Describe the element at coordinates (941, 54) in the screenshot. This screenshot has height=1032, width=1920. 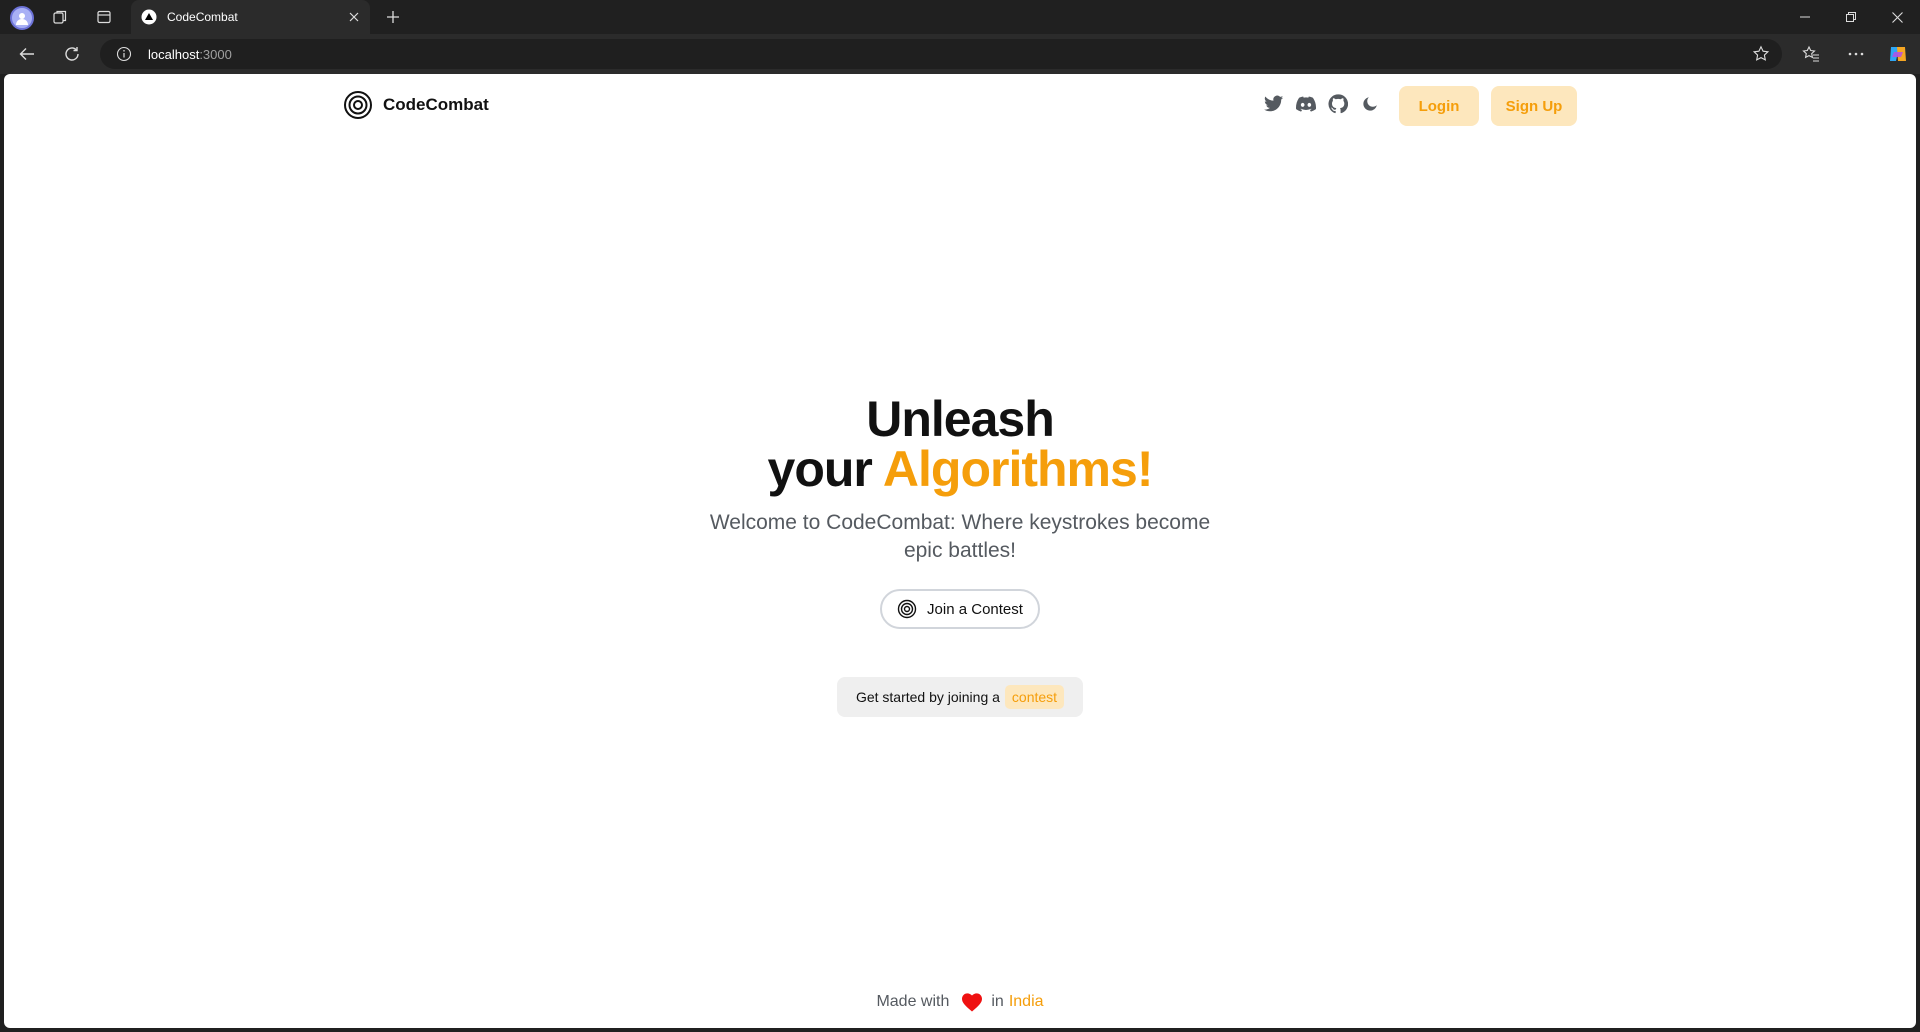
I see `address-bar: localhost:3000` at that location.